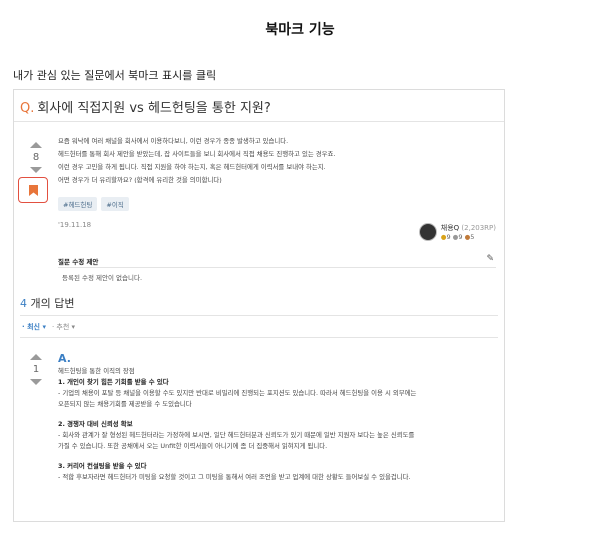 The image size is (600, 533). Describe the element at coordinates (48, 327) in the screenshot. I see `sort-options: · 최신 ▾ · 추천 ▾` at that location.